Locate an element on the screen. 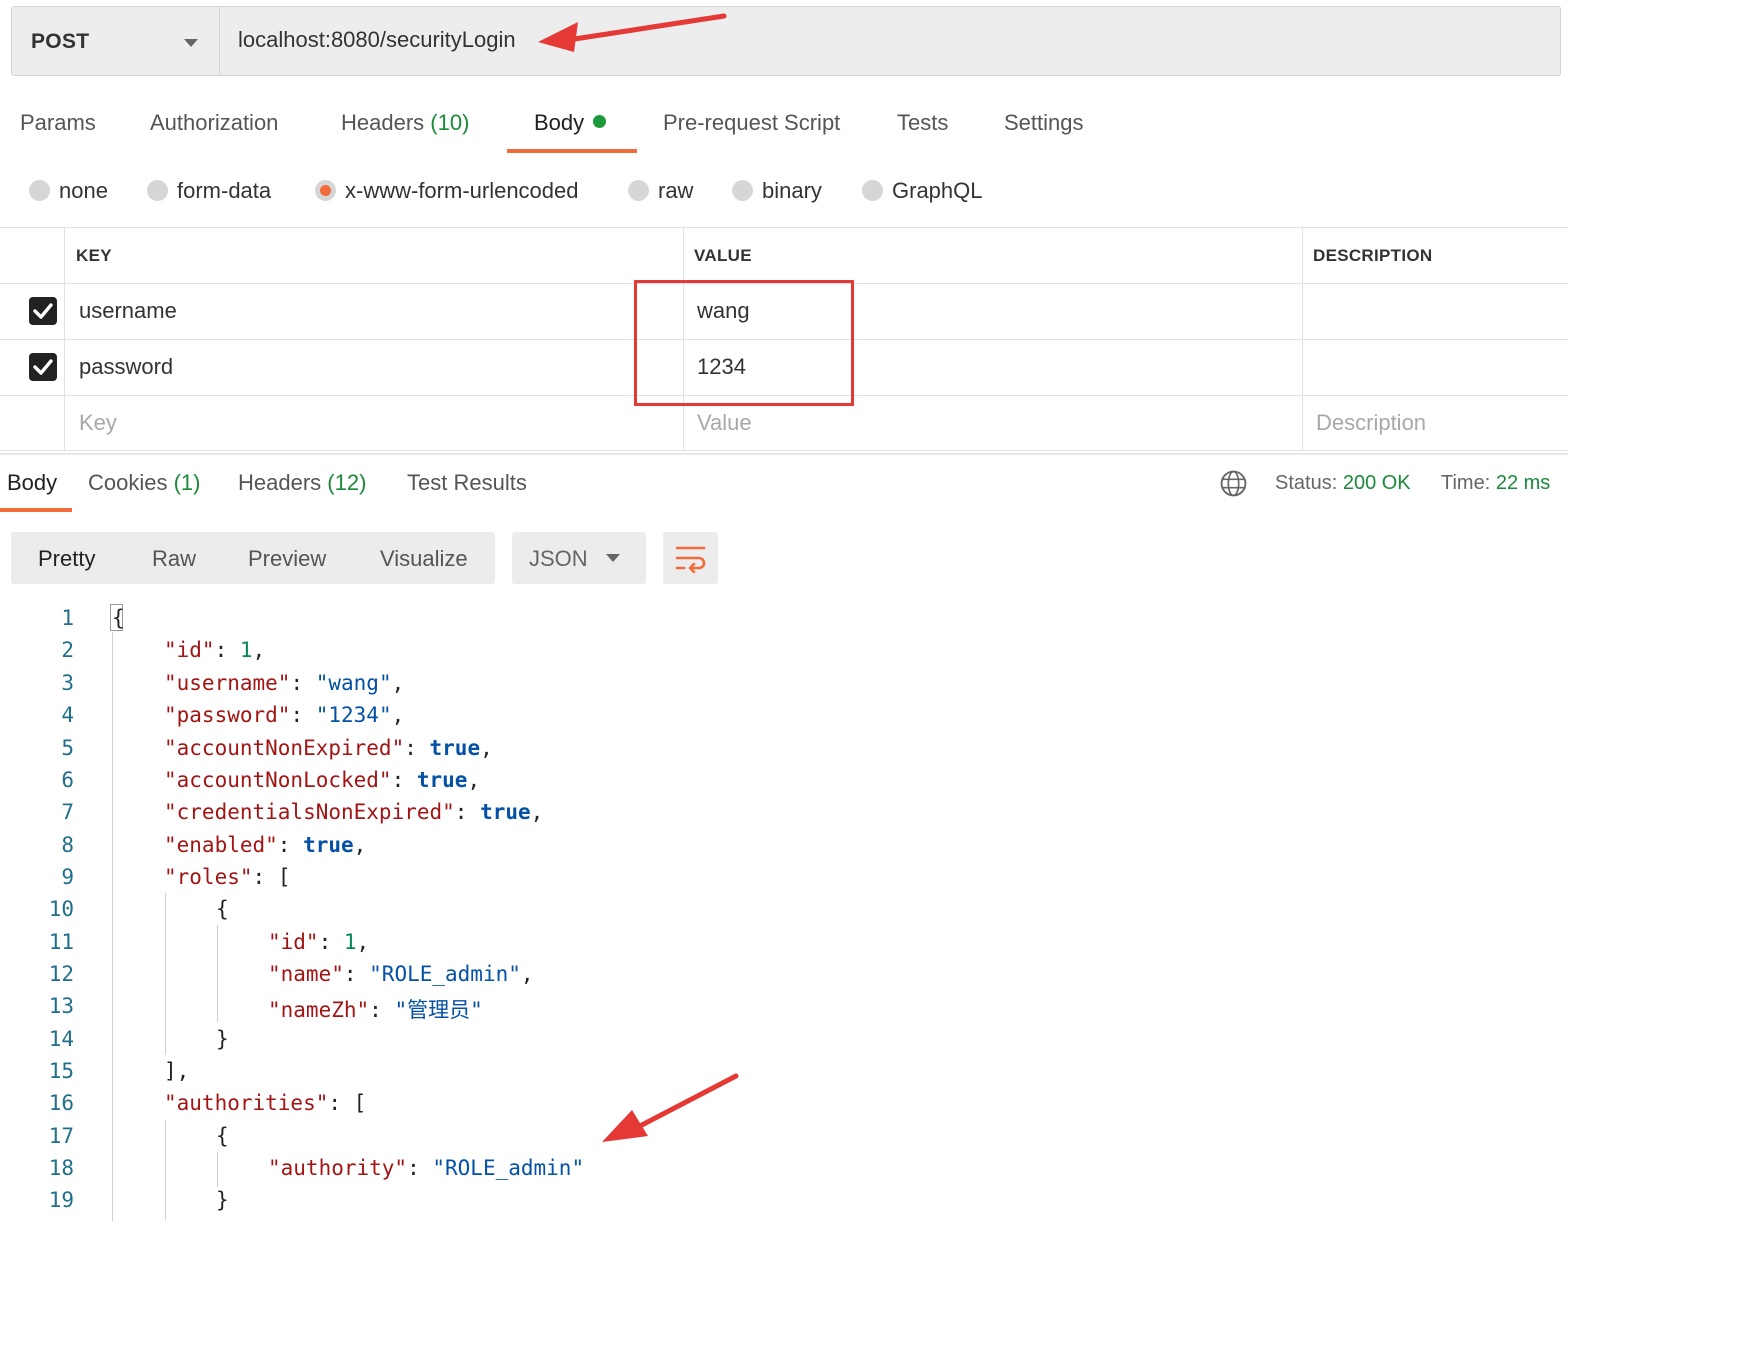  response-tab-test-results: Test Results is located at coordinates (467, 483).